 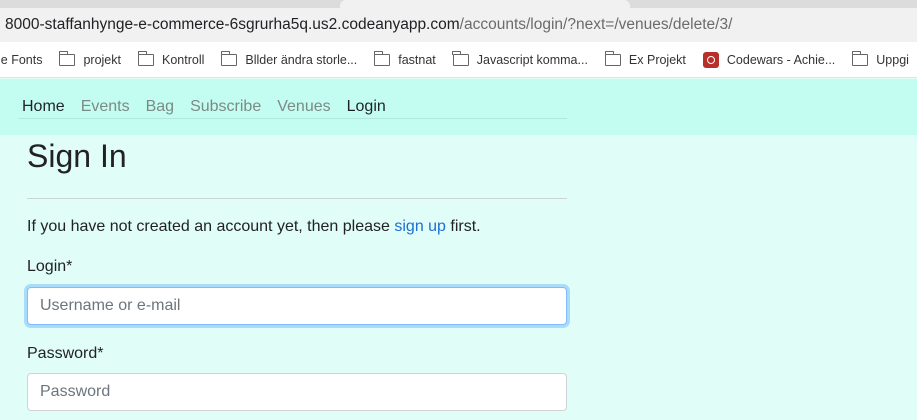 I want to click on bookmark-fastnat: fastnat, so click(x=404, y=58).